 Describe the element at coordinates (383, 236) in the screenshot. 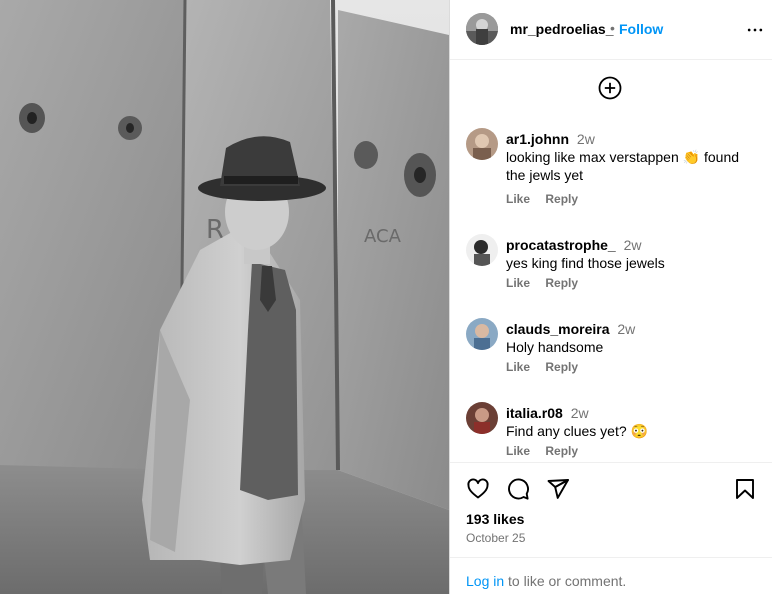

I see `svg-text: ACA` at that location.